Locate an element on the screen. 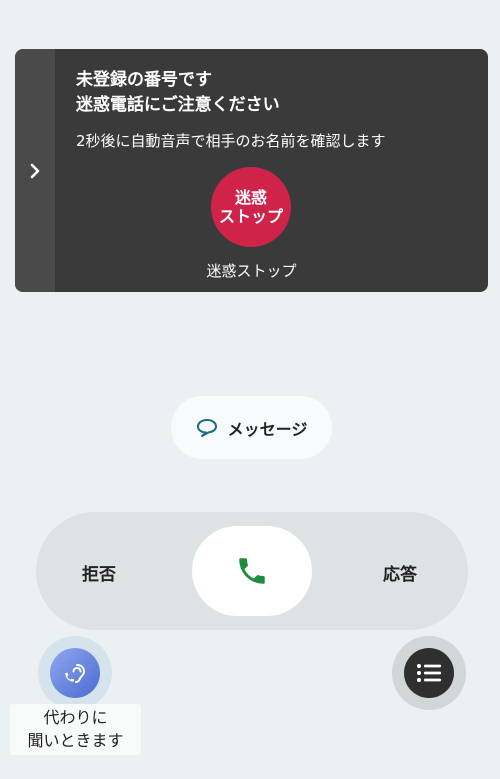 This screenshot has height=779, width=500. spam-stop-button: 迷惑 ストップ is located at coordinates (251, 207).